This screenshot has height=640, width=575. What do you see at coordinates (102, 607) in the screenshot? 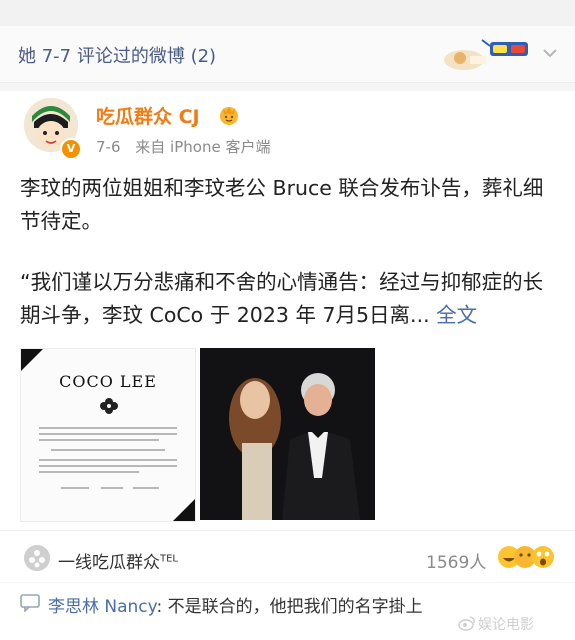
I see `comment-author: 李思林 Nancy` at bounding box center [102, 607].